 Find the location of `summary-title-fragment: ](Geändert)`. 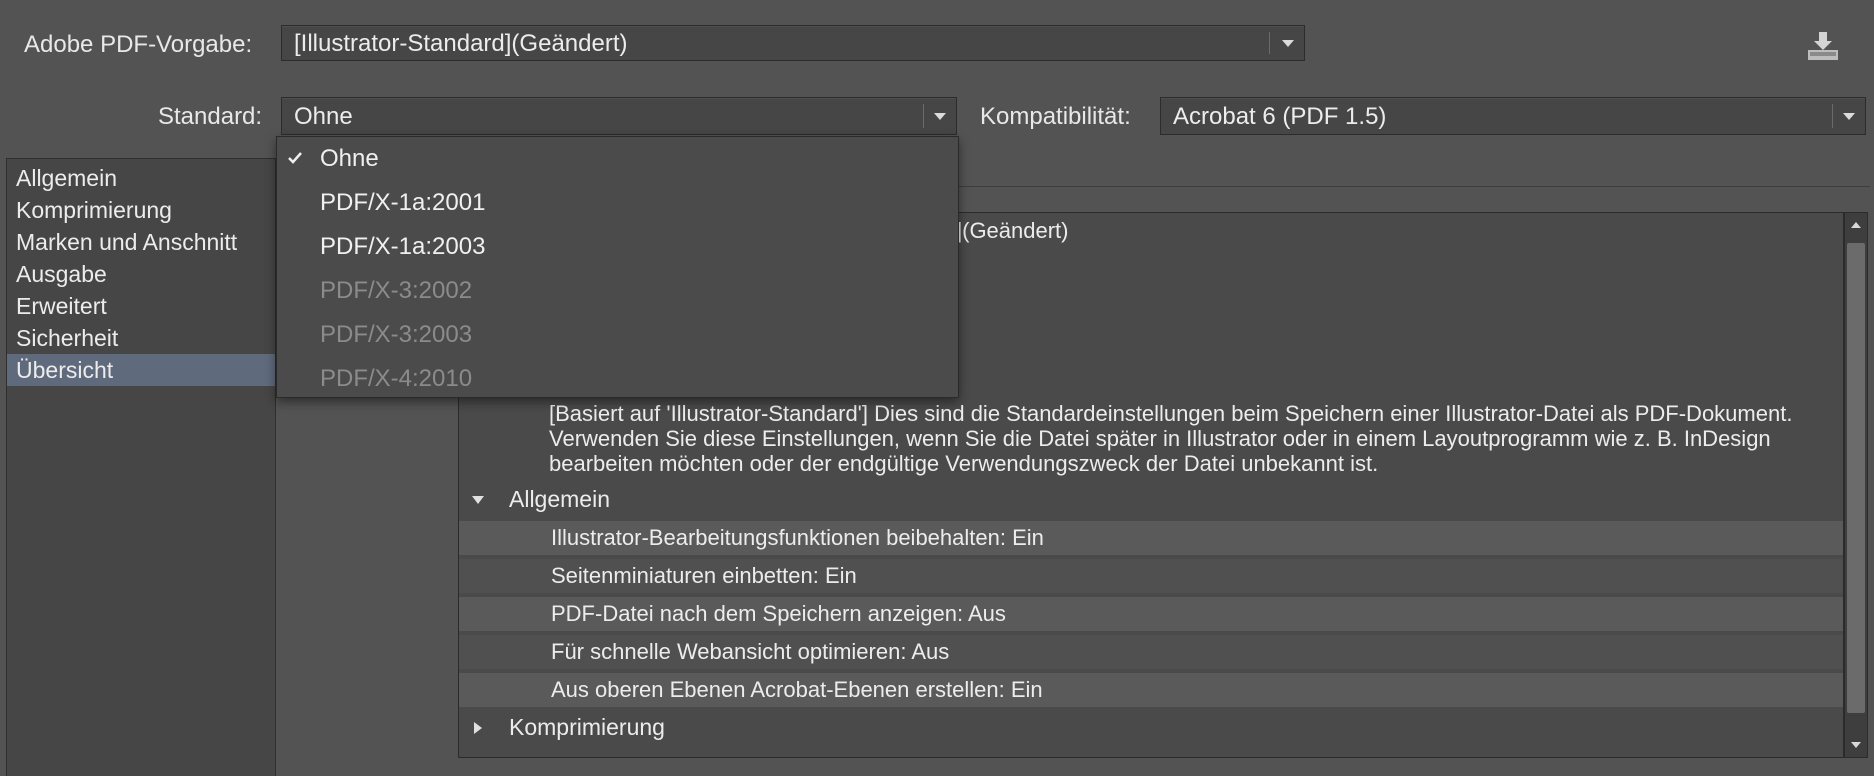

summary-title-fragment: ](Geändert) is located at coordinates (1012, 230).